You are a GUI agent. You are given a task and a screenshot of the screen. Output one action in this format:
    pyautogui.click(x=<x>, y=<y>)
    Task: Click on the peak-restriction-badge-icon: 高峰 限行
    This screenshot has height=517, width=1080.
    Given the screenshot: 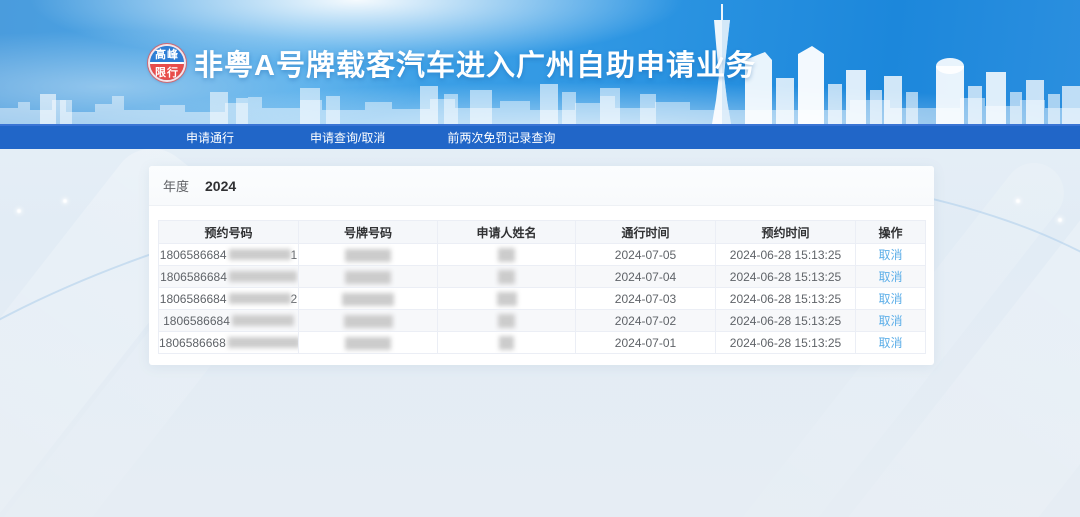 What is the action you would take?
    pyautogui.click(x=167, y=63)
    